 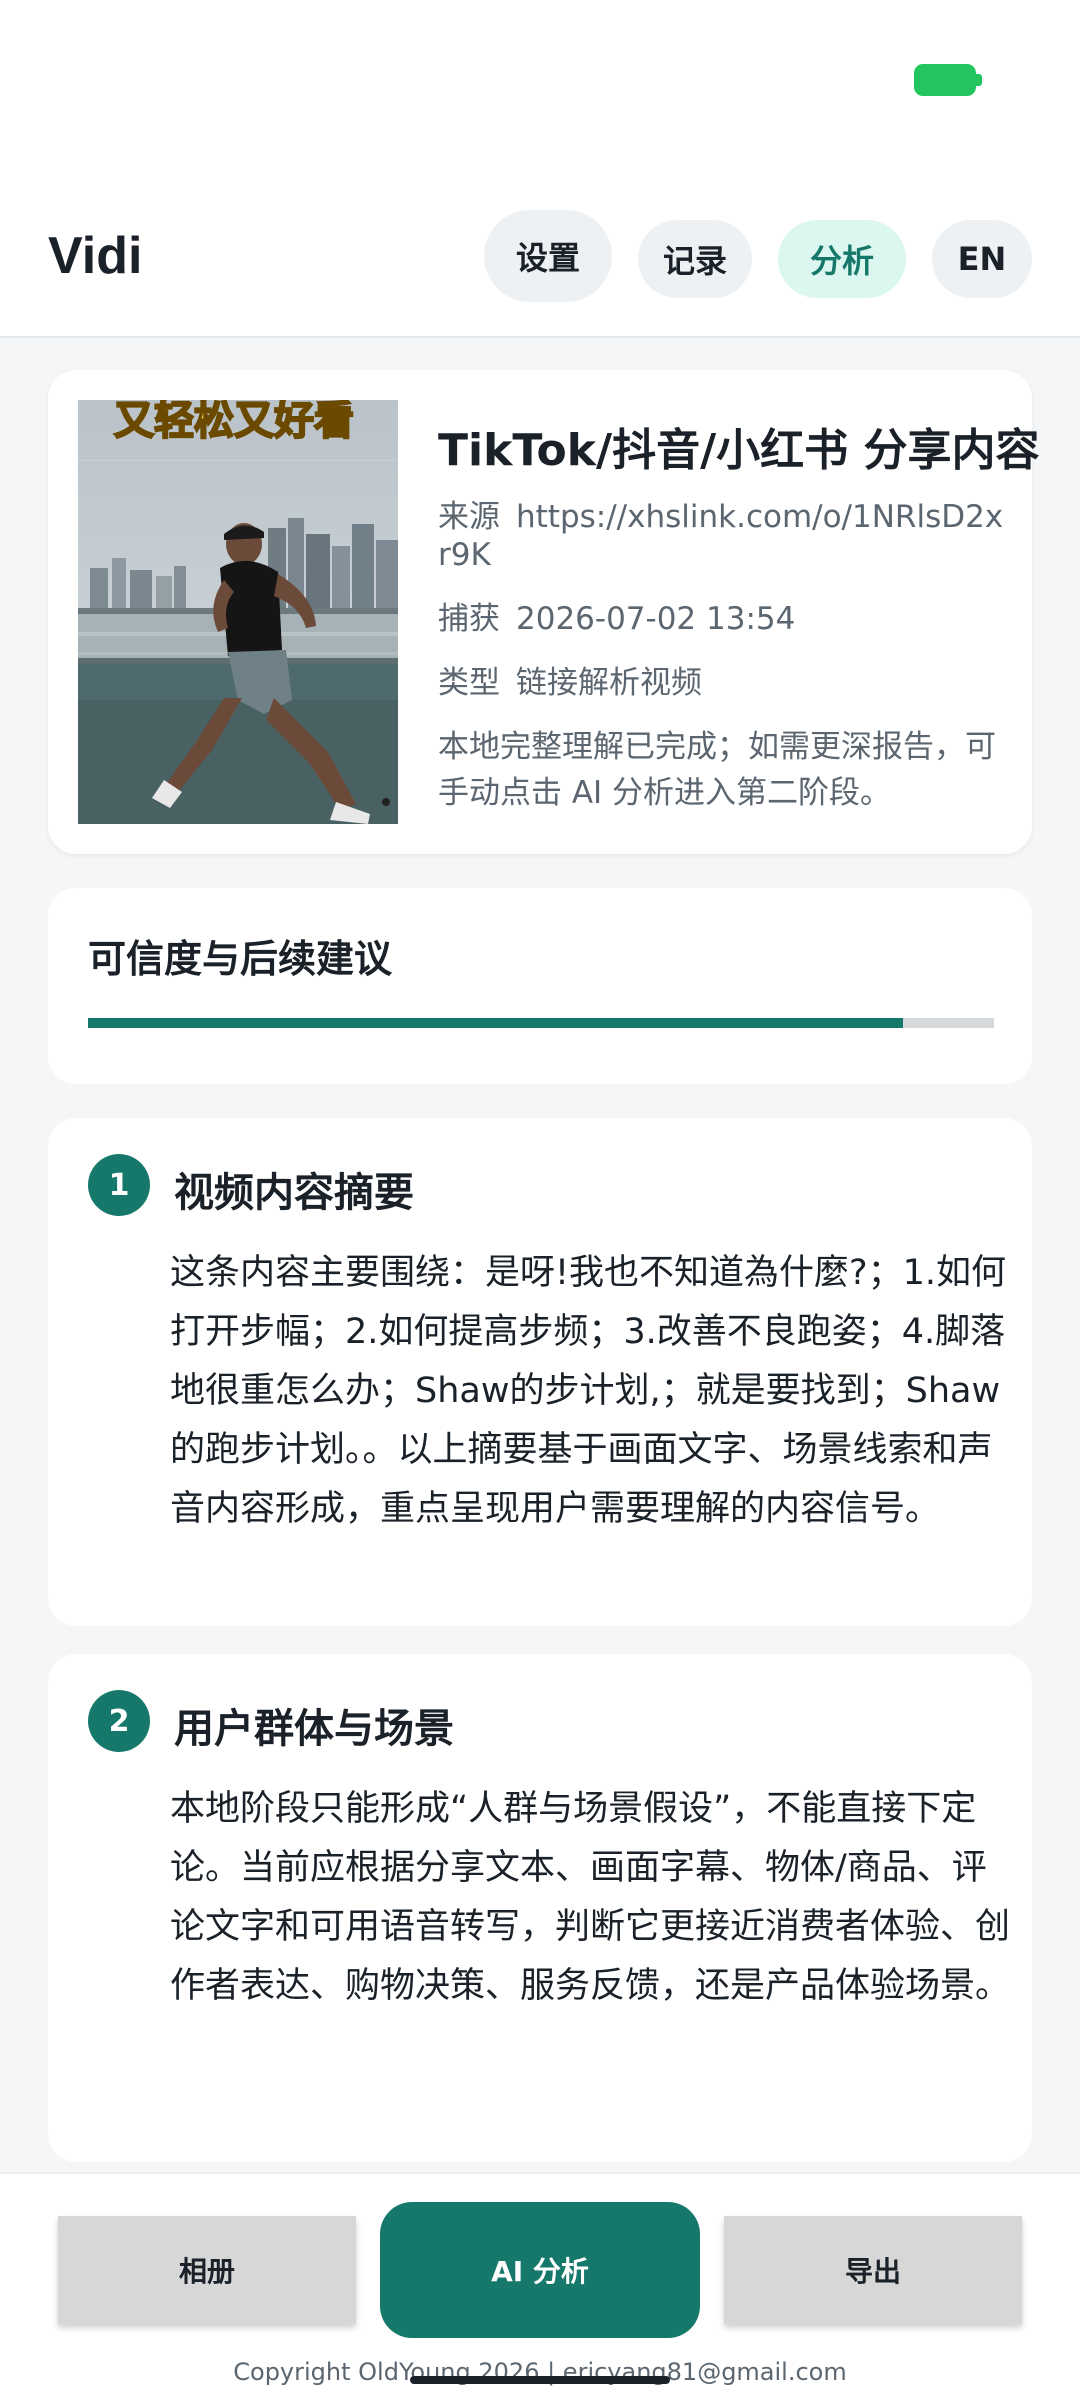 What do you see at coordinates (842, 259) in the screenshot?
I see `analyze-tab-button: 分析` at bounding box center [842, 259].